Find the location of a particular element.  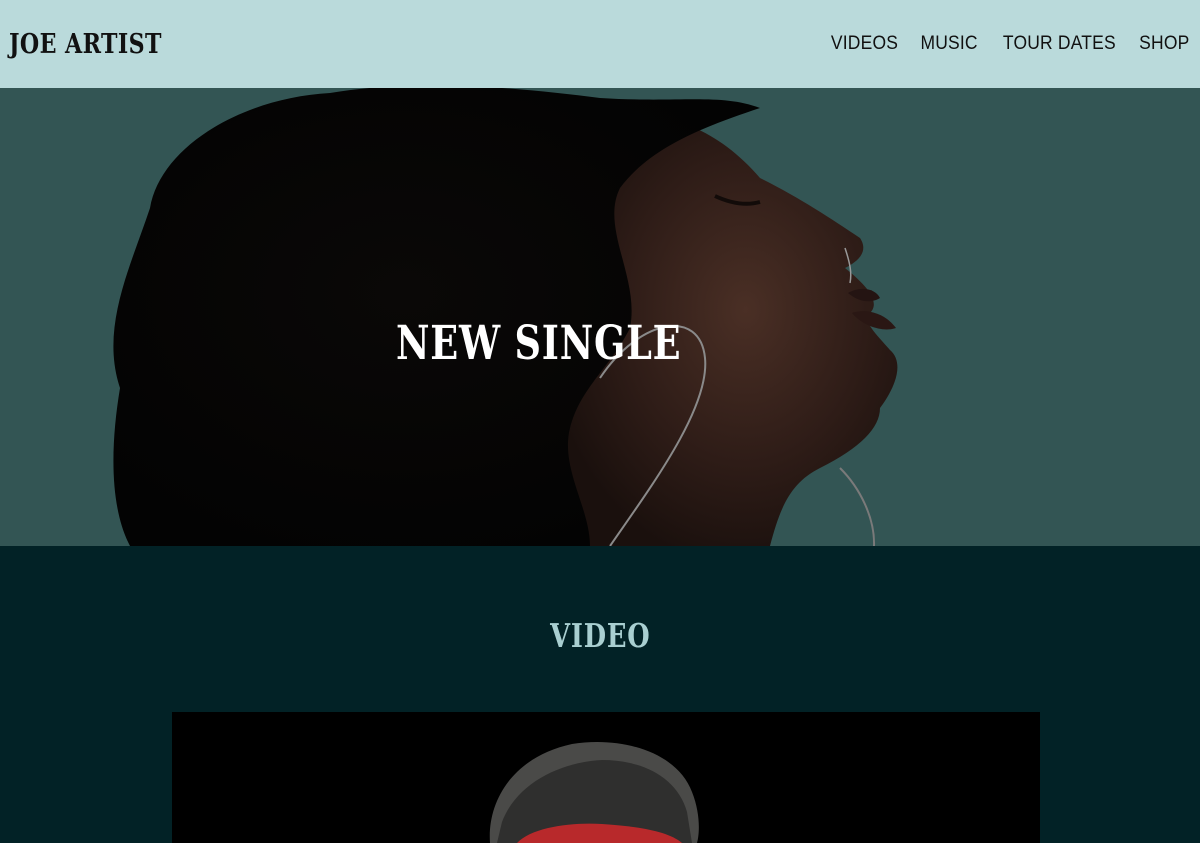

main-nav: VIDEOS MUSIC TOUR DATES SHOP is located at coordinates (1010, 44).